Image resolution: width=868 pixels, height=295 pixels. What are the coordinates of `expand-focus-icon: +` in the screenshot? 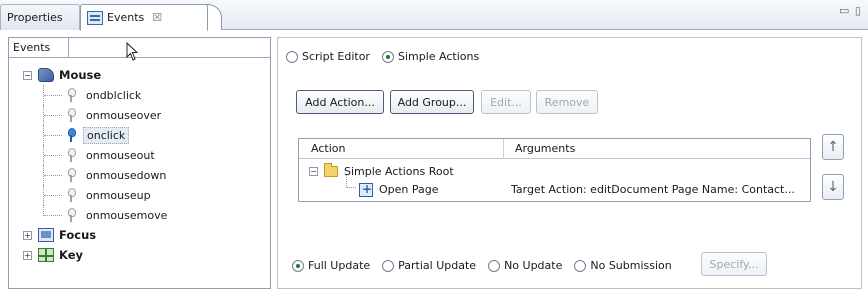 It's located at (27, 235).